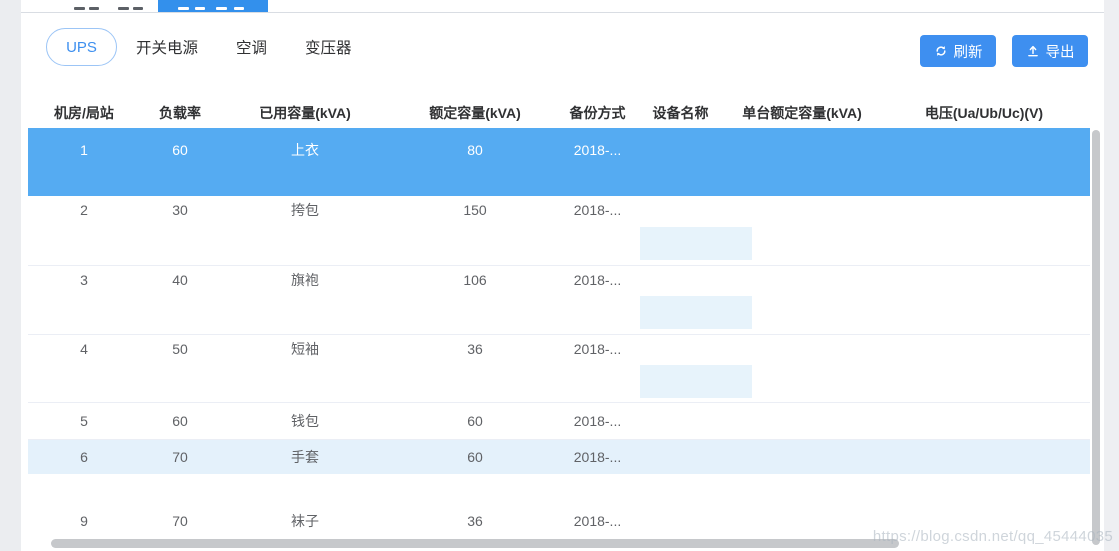 The image size is (1119, 551). Describe the element at coordinates (84, 457) in the screenshot. I see `cell-station: 6` at that location.